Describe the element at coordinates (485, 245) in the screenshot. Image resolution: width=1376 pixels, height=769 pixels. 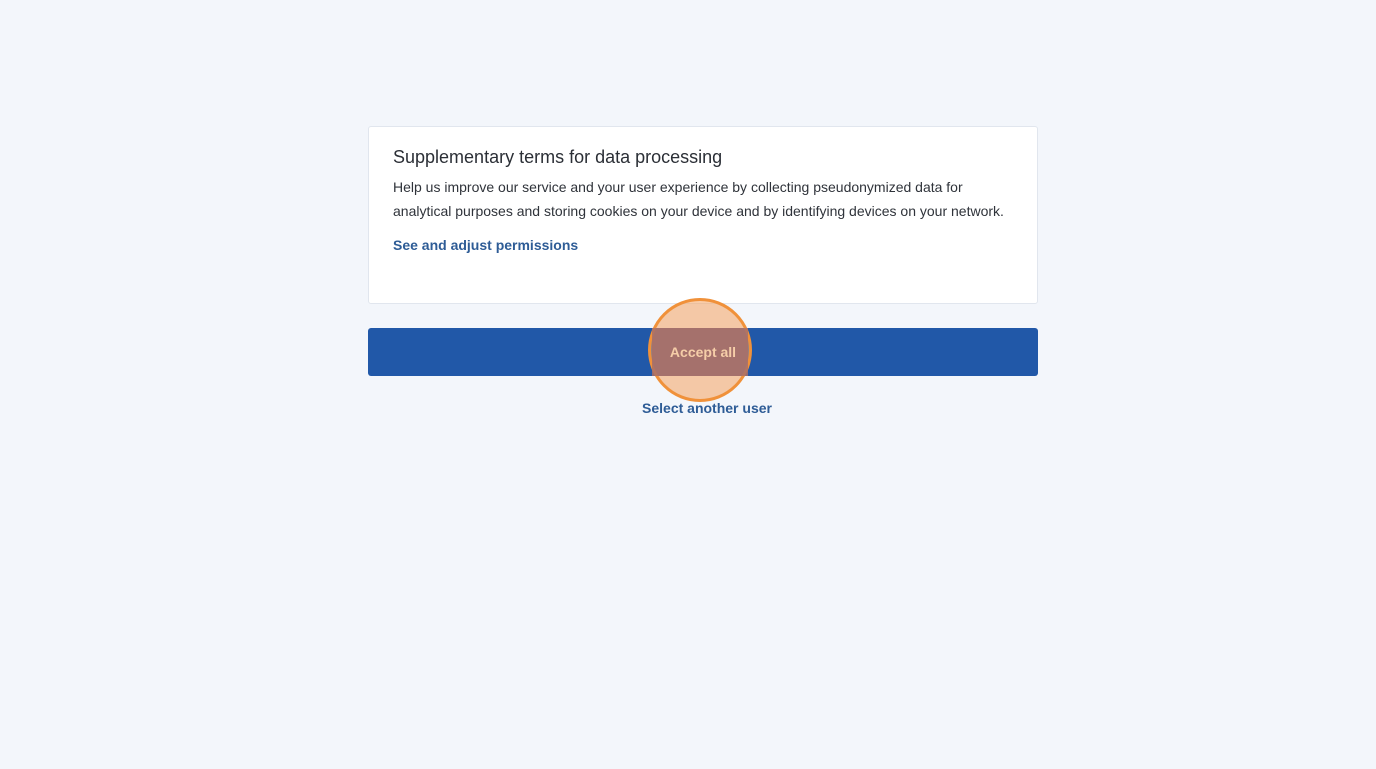
I see `adjust-permissions-link: See and adjust permissions` at that location.